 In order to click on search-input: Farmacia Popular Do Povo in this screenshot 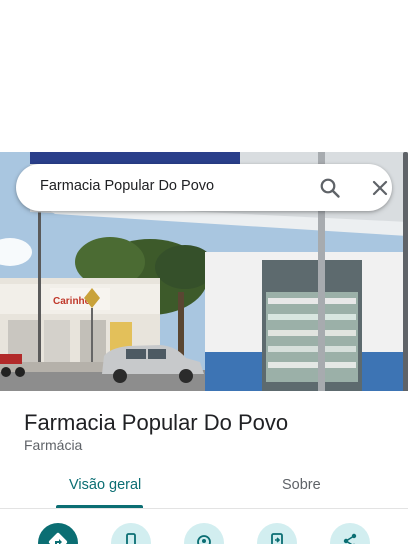, I will do `click(127, 186)`.